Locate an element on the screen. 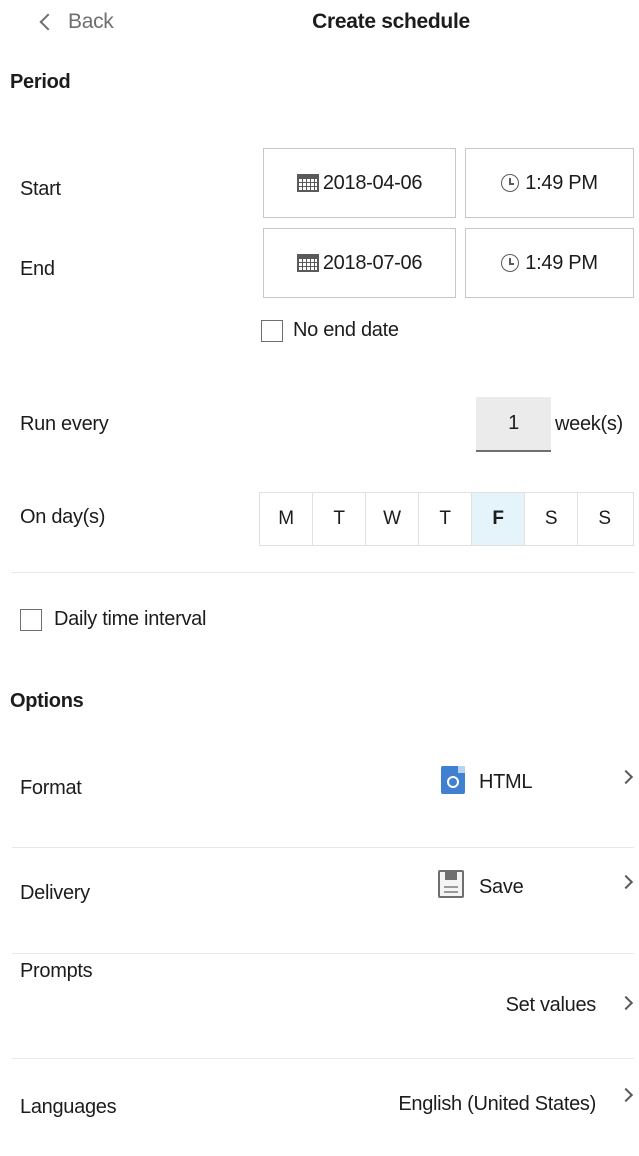 The image size is (639, 1156). prompts-label: Prompts is located at coordinates (56, 971).